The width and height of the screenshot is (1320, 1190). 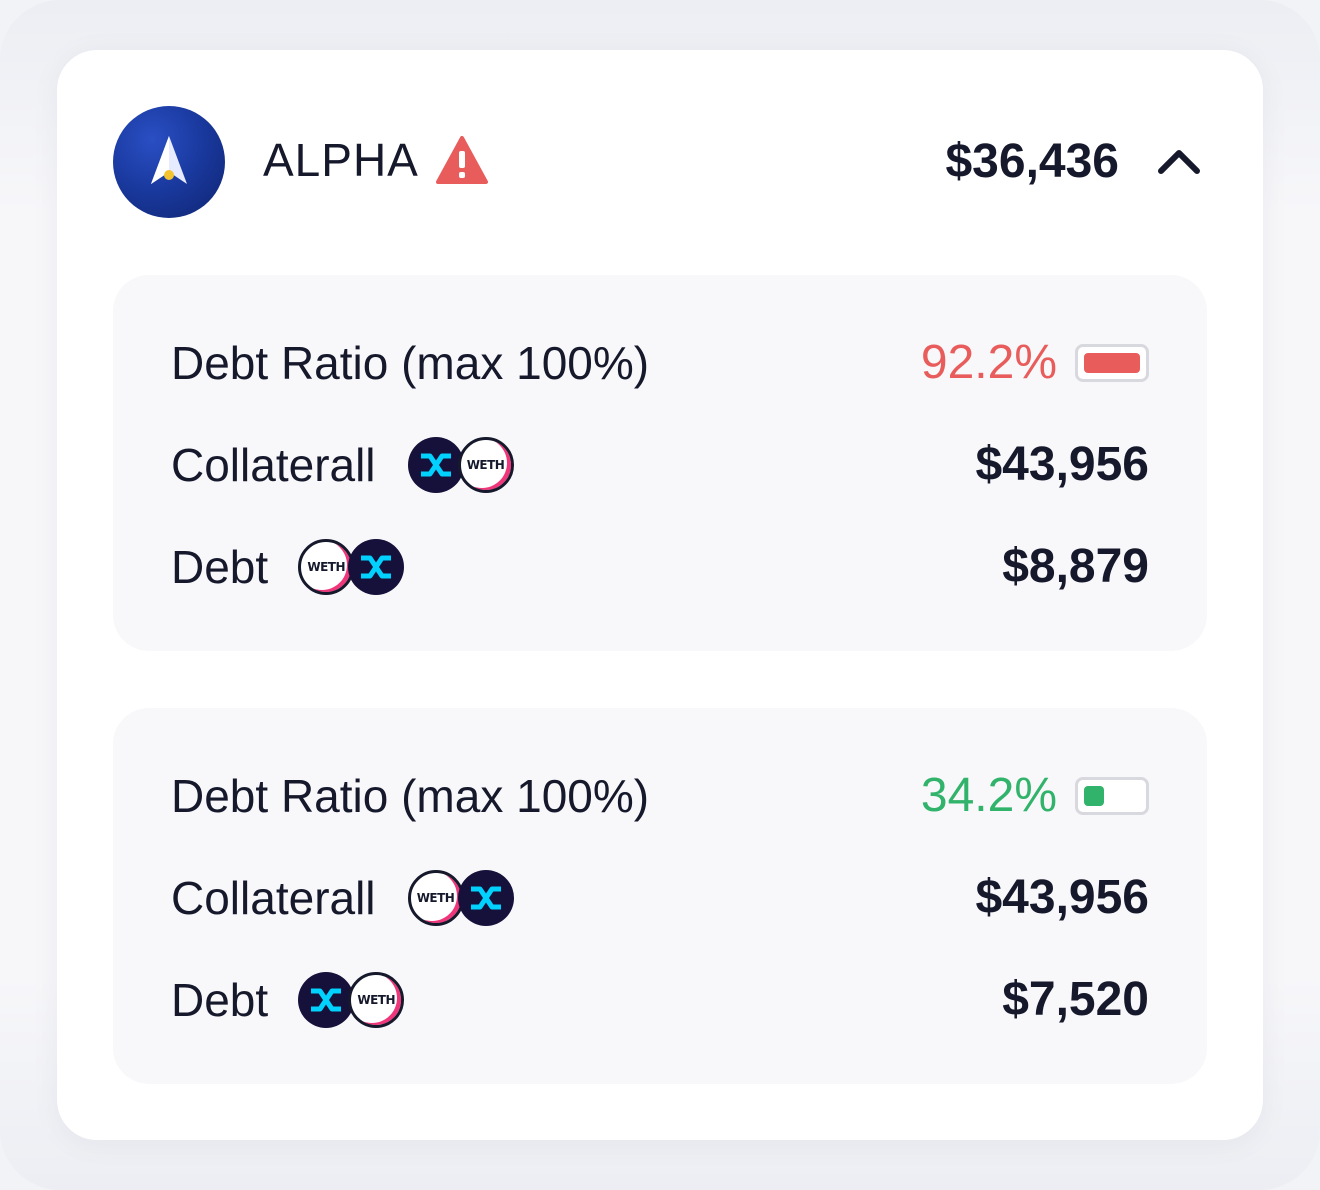 What do you see at coordinates (341, 160) in the screenshot?
I see `protocol-name: ALPHA` at bounding box center [341, 160].